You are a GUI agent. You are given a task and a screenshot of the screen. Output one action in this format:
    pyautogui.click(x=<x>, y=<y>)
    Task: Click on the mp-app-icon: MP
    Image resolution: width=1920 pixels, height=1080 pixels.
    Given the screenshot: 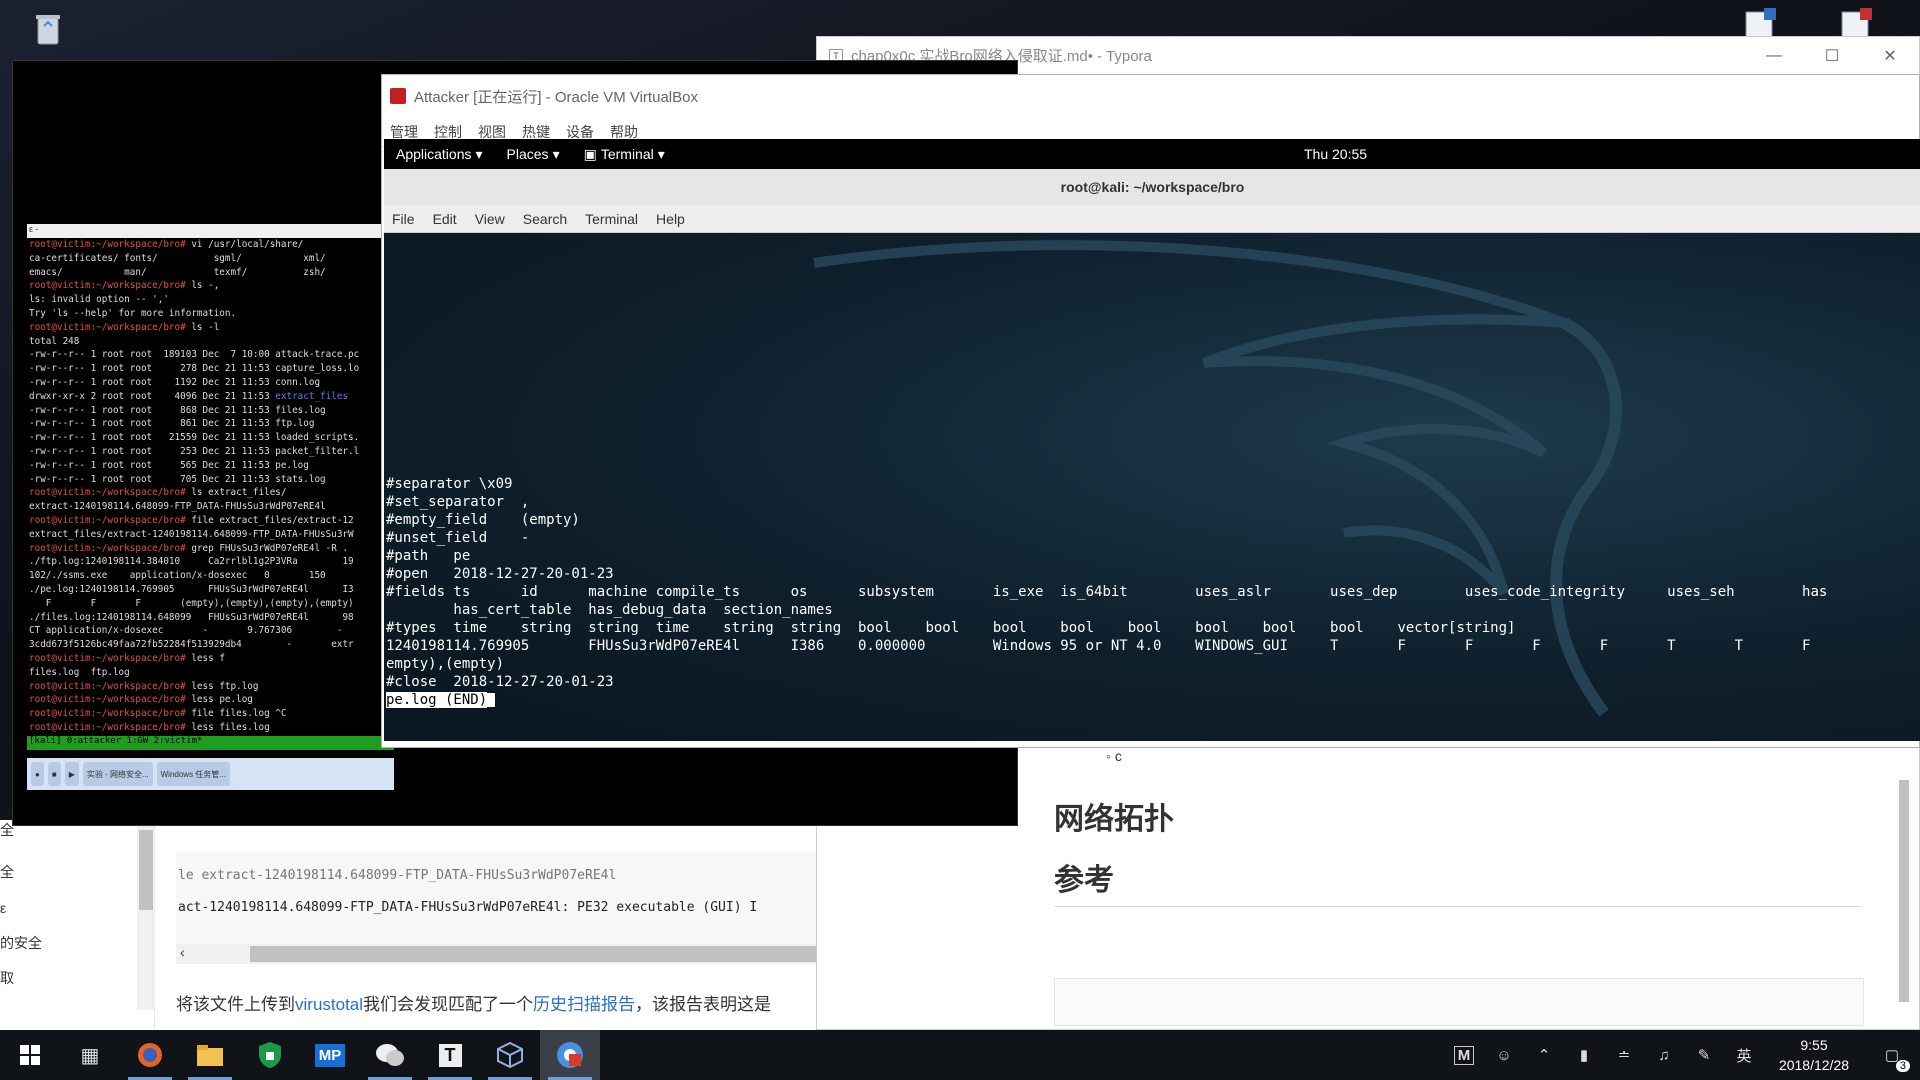 What is the action you would take?
    pyautogui.click(x=330, y=1055)
    